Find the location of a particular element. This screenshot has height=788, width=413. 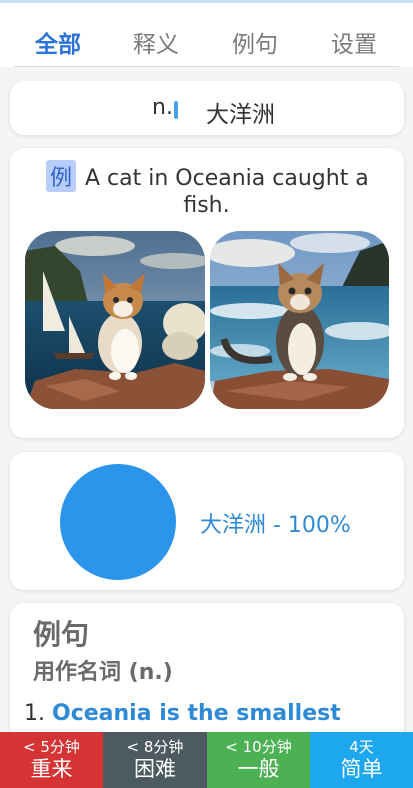

tab-examples: 例句 is located at coordinates (255, 42).